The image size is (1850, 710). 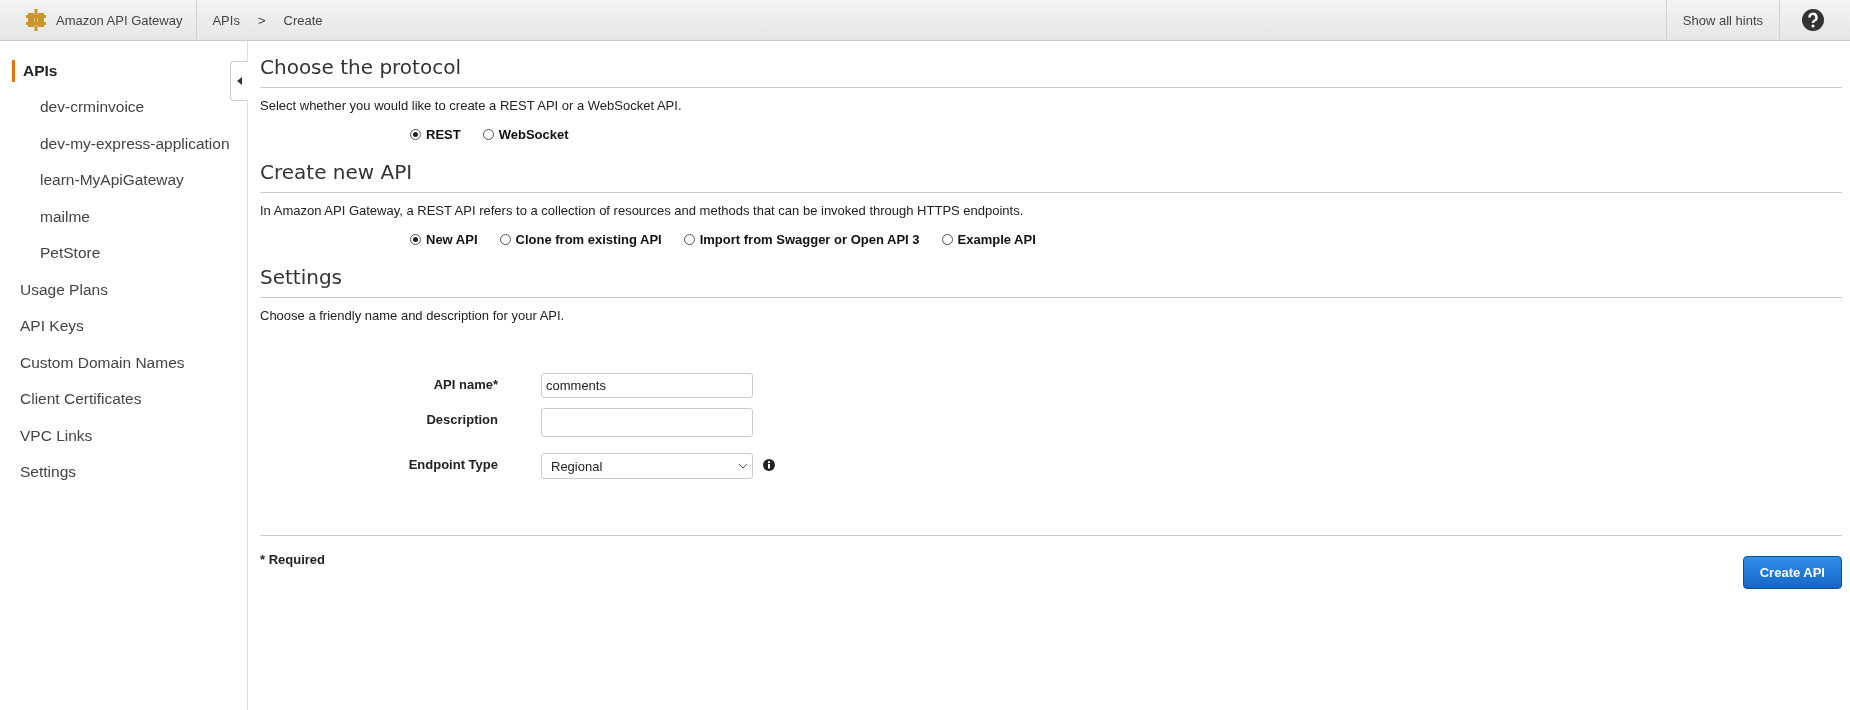 I want to click on section-heading: Settings, so click(x=1051, y=279).